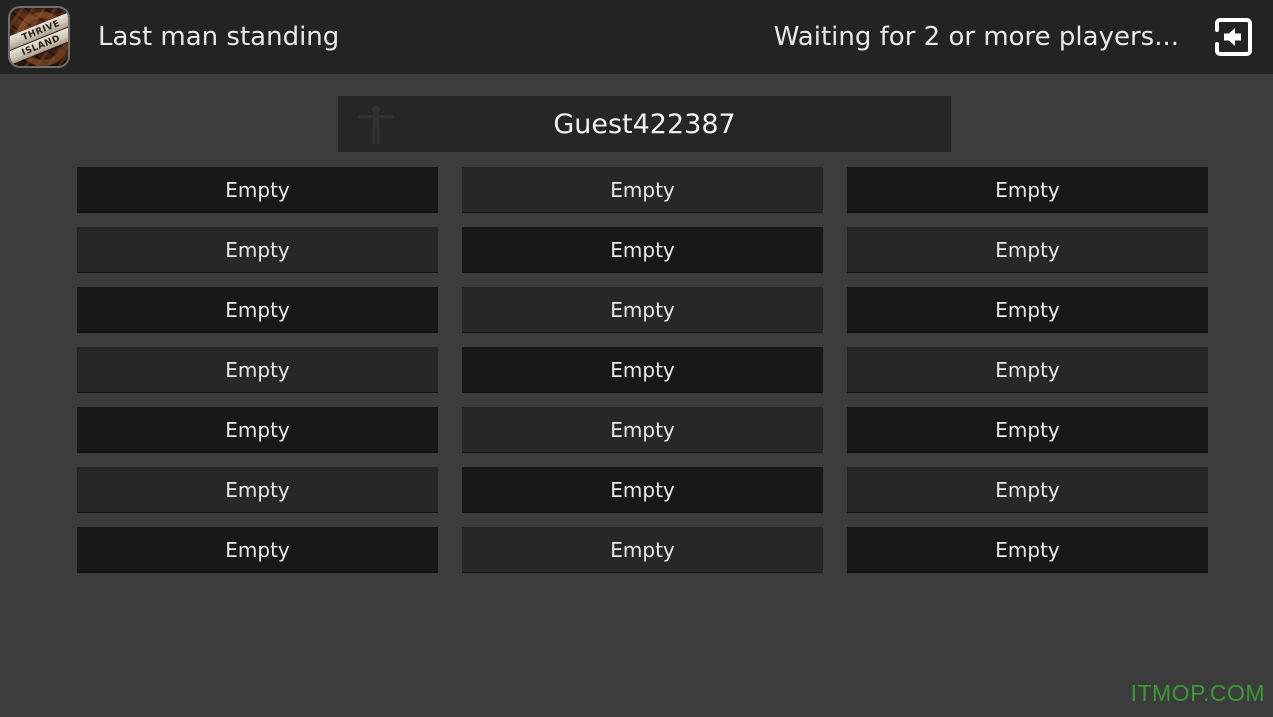 The height and width of the screenshot is (717, 1273). I want to click on exit-door-arrow-icon, so click(1233, 37).